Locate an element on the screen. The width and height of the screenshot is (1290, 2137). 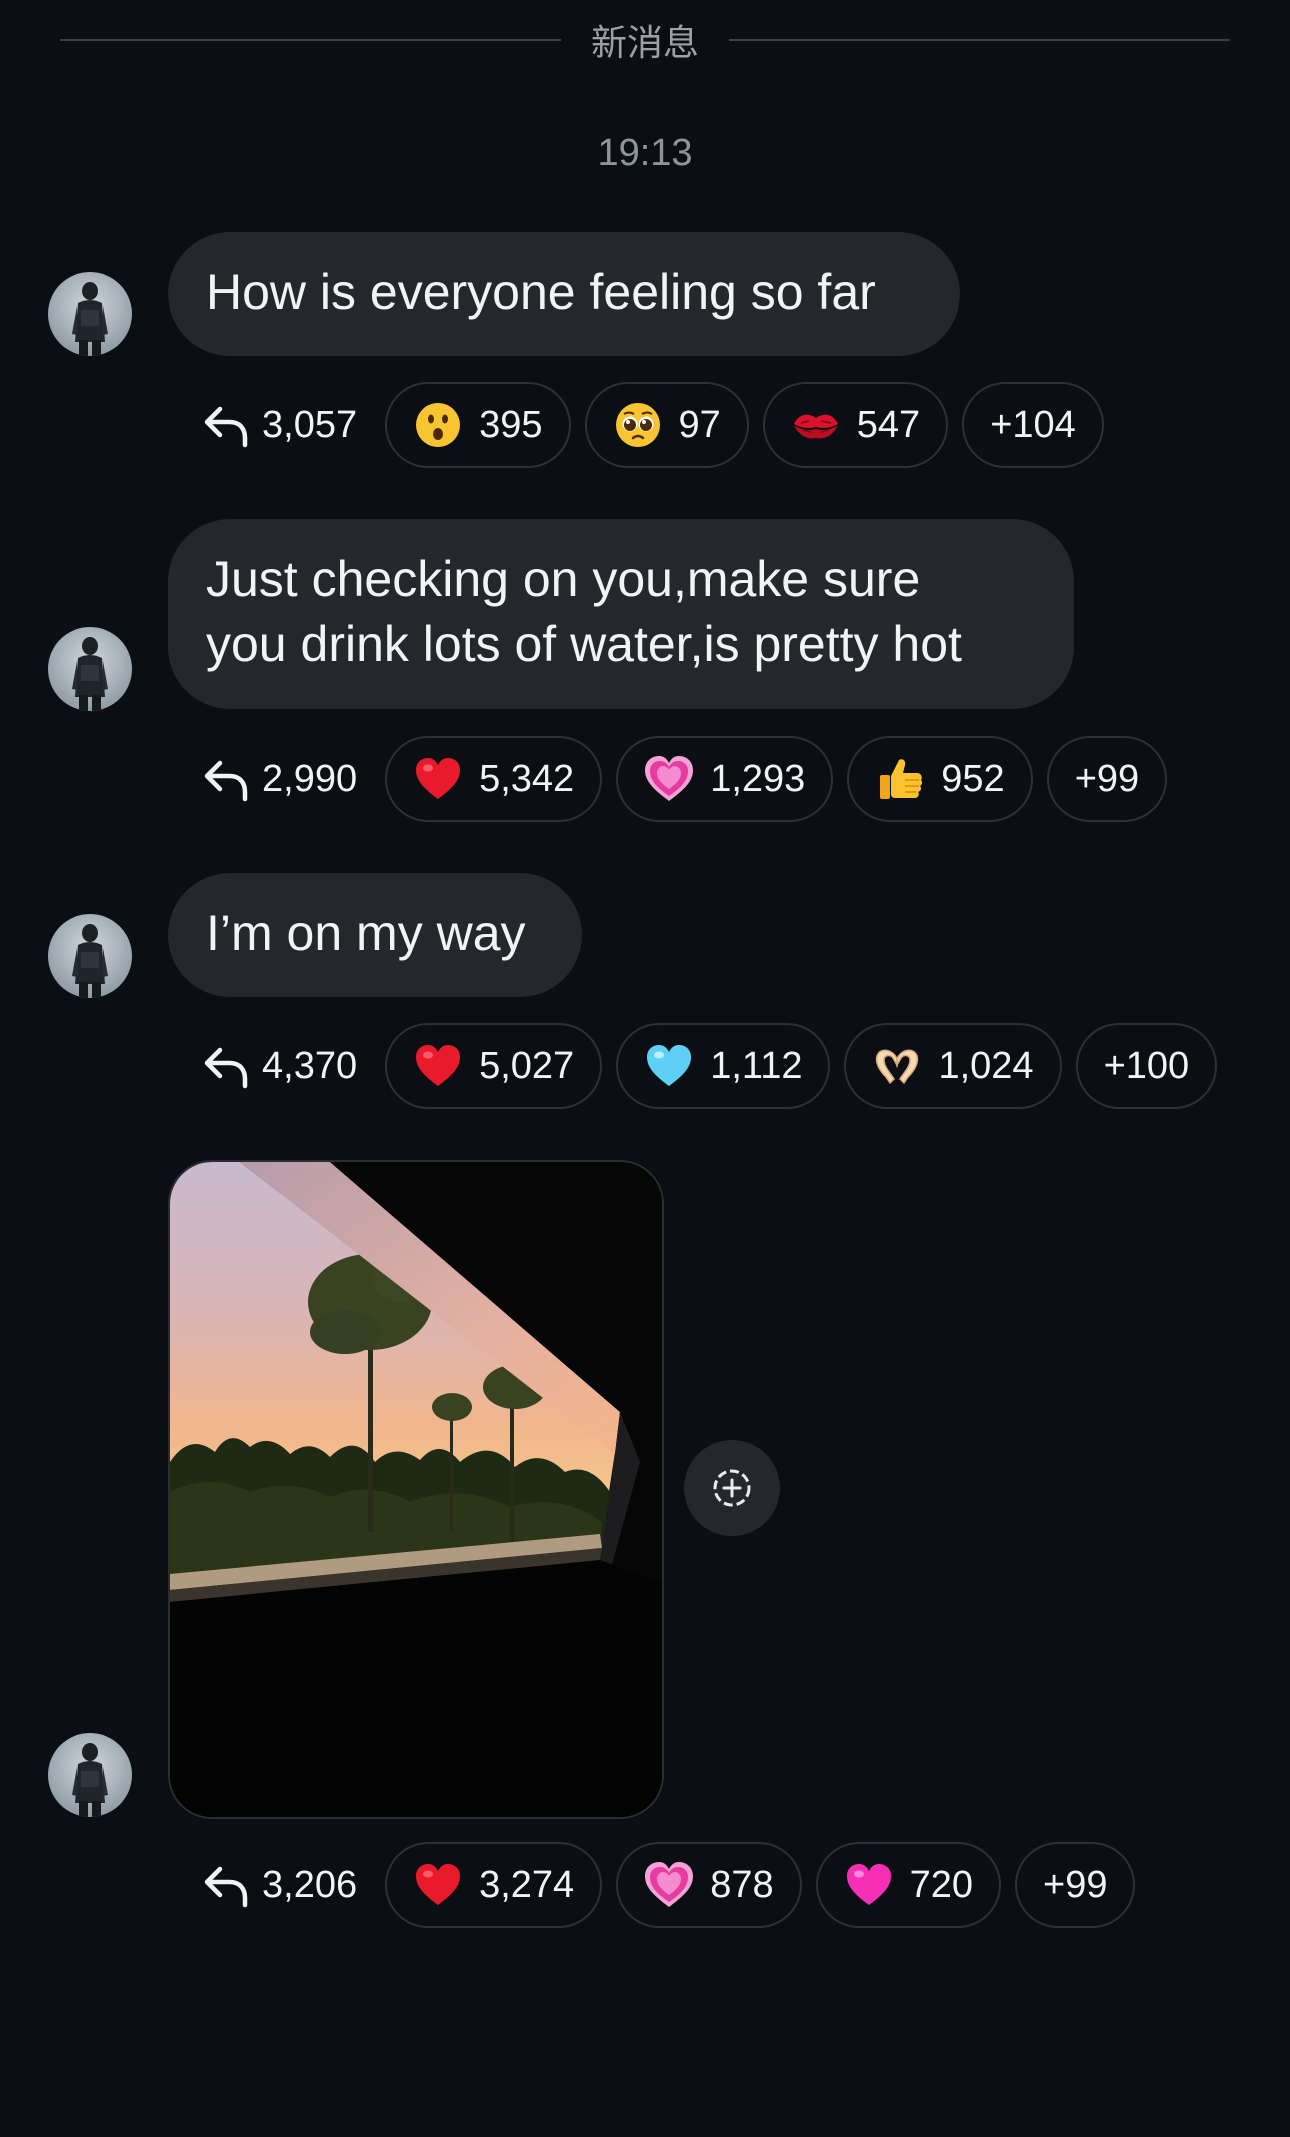
reaction-bar: 3,057 395 97 547 +104 is located at coordinates (652, 425).